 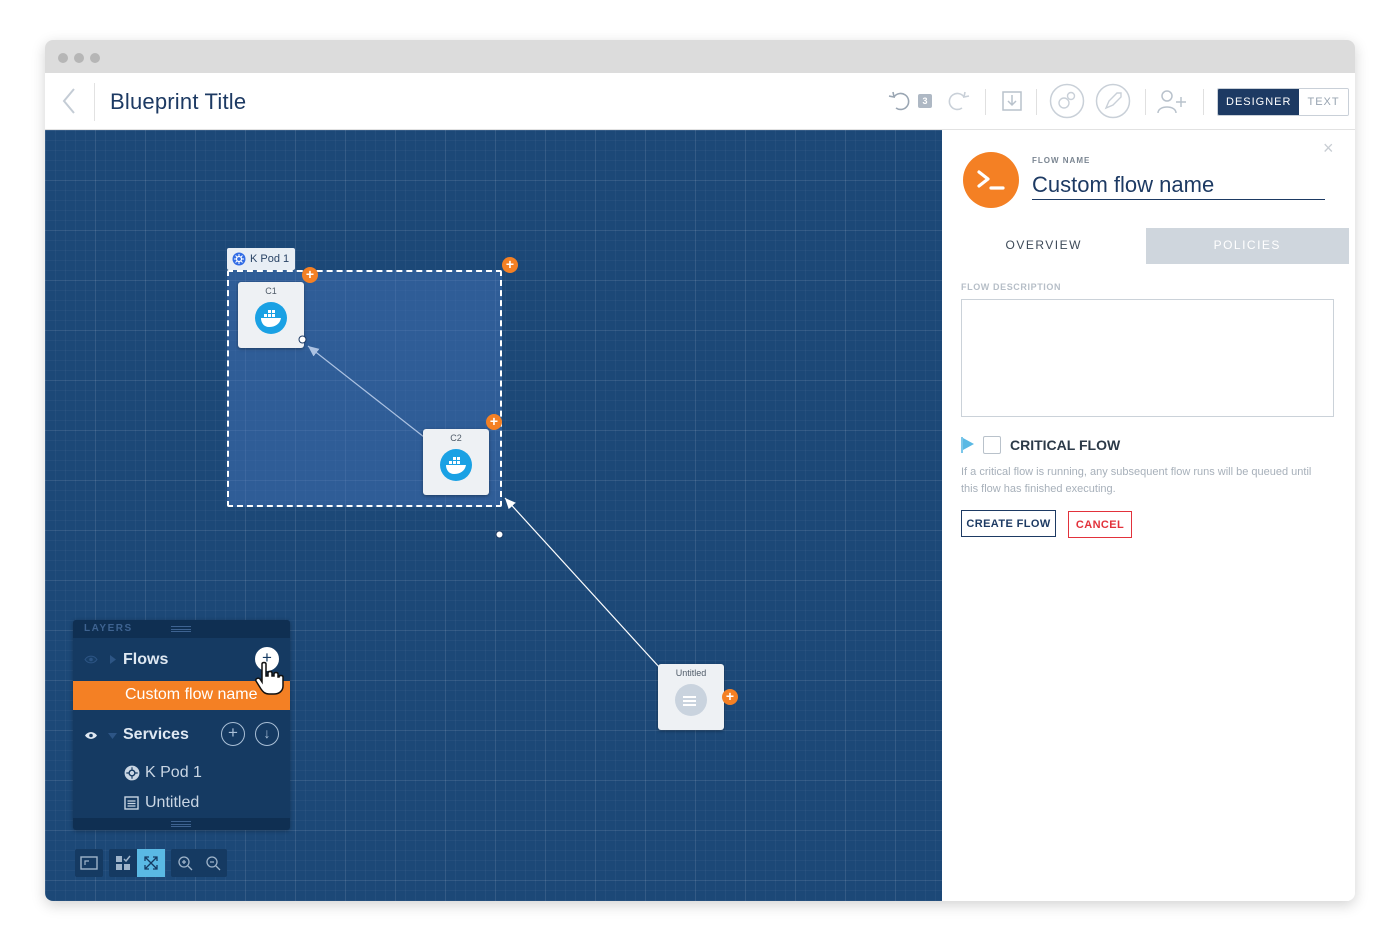 I want to click on designer-mode-button: DESIGNER, so click(x=1259, y=102).